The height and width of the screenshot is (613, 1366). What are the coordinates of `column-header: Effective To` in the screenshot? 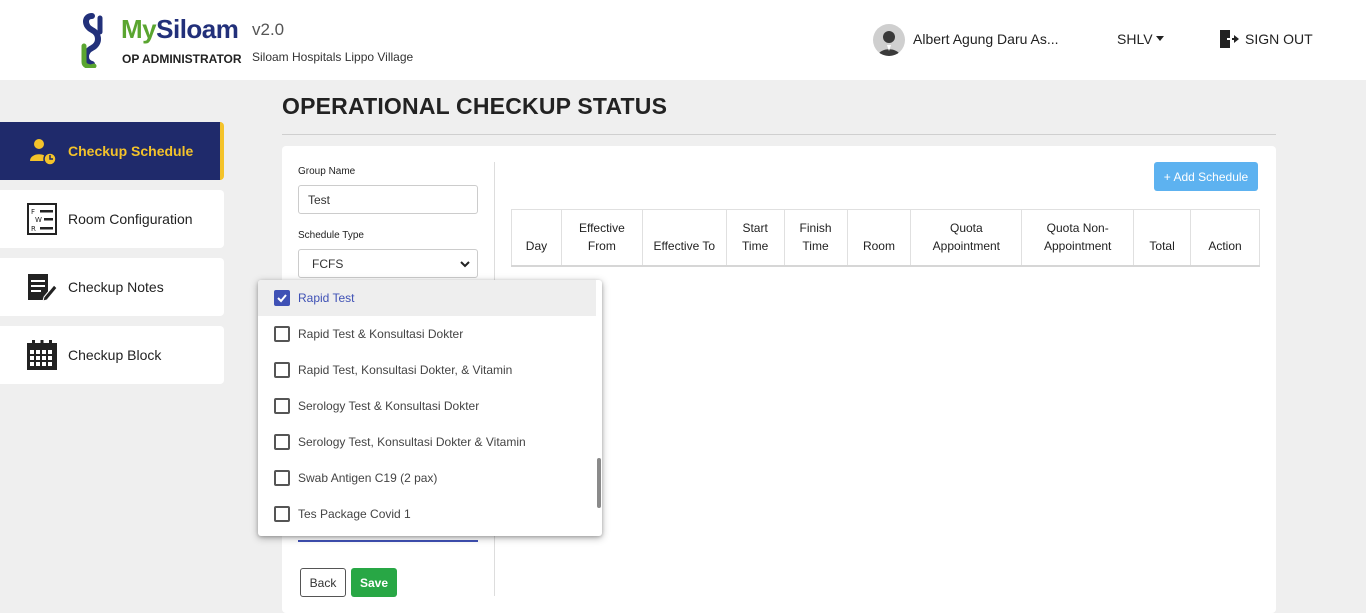 It's located at (684, 238).